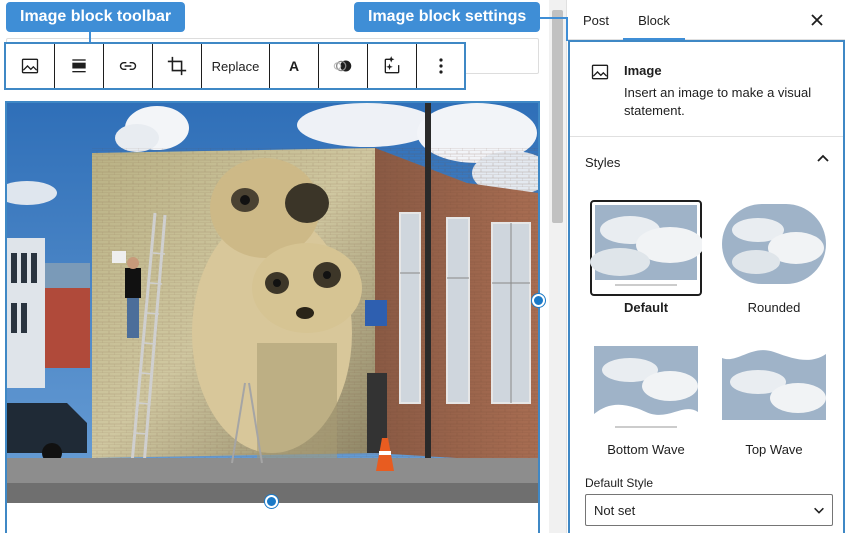 This screenshot has height=533, width=845. I want to click on duotone-icon, so click(342, 66).